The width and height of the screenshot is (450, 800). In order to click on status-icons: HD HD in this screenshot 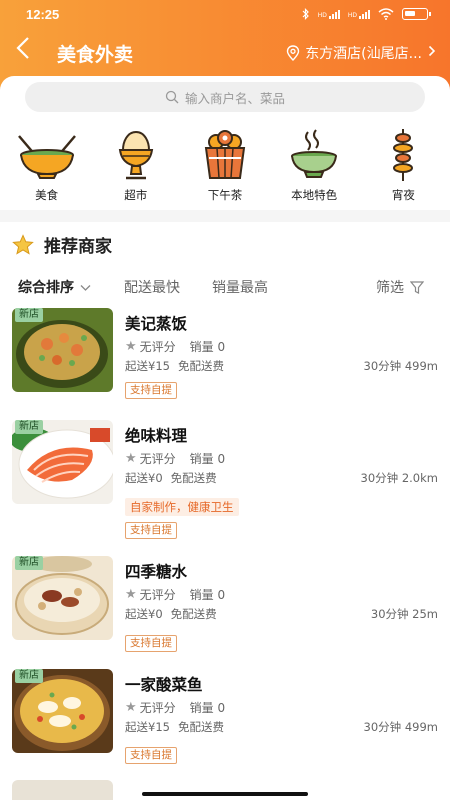, I will do `click(366, 14)`.